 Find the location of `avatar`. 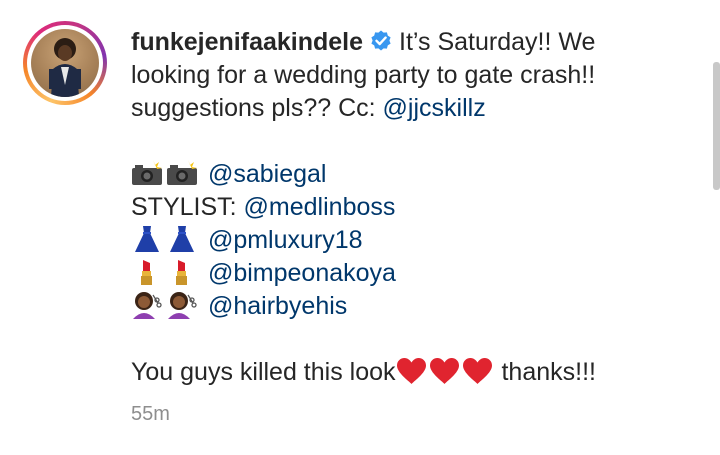

avatar is located at coordinates (65, 63).